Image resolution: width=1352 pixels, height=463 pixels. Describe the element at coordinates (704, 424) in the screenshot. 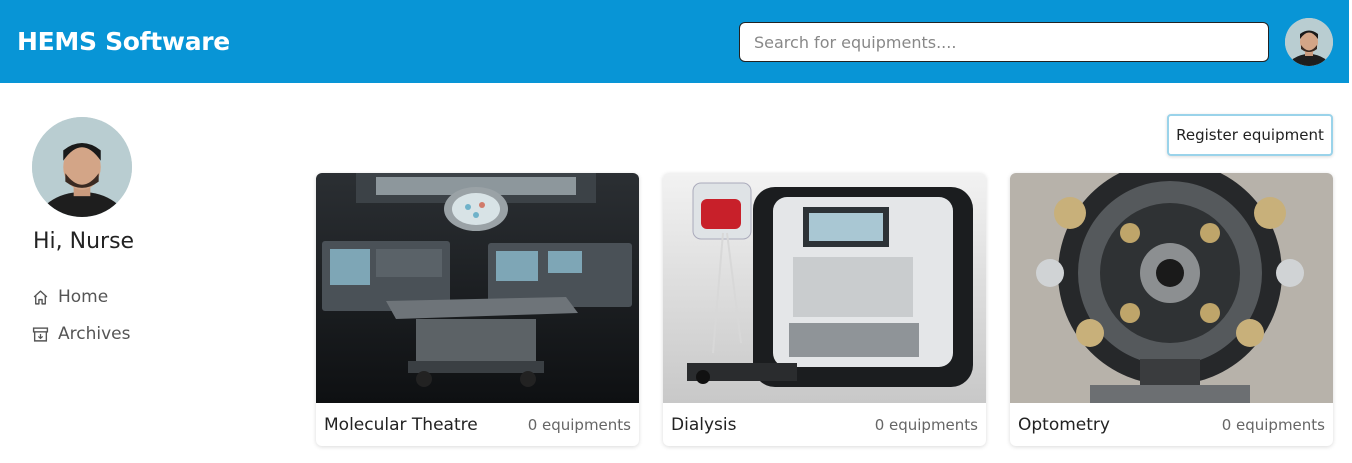

I see `card-title: Dialysis` at that location.